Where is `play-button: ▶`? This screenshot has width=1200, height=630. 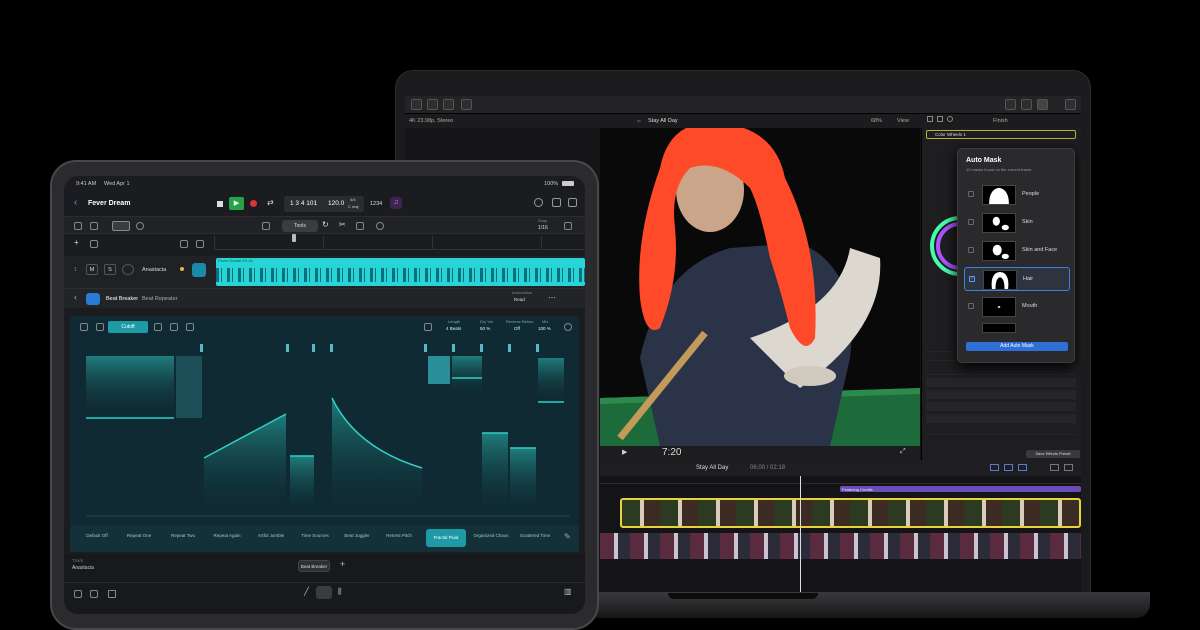
play-button: ▶ is located at coordinates (236, 203).